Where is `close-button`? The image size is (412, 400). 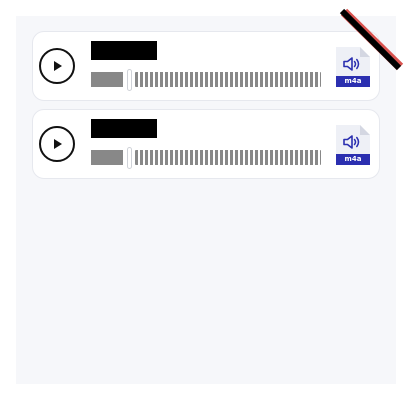 close-button is located at coordinates (372, 40).